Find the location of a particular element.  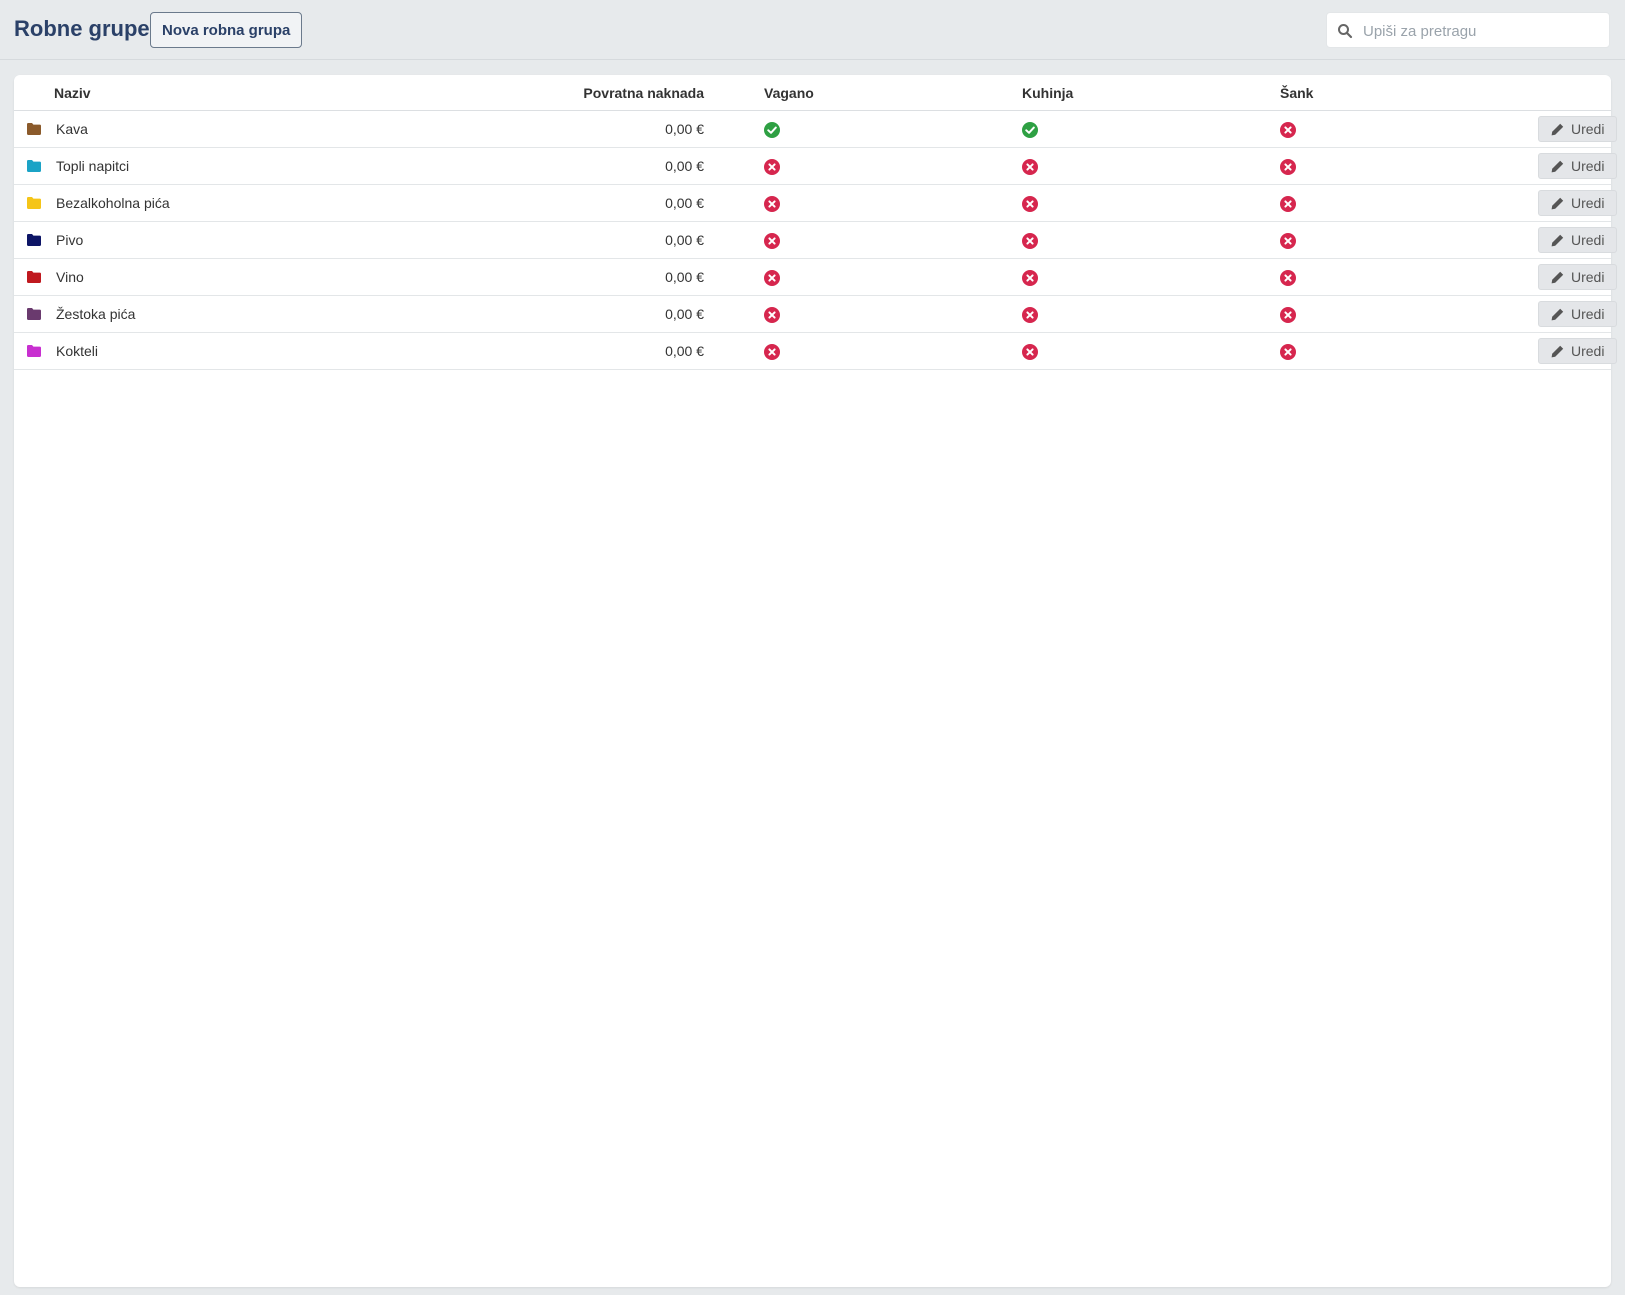

column-header-kitchen: Kuhinja is located at coordinates (1151, 93).